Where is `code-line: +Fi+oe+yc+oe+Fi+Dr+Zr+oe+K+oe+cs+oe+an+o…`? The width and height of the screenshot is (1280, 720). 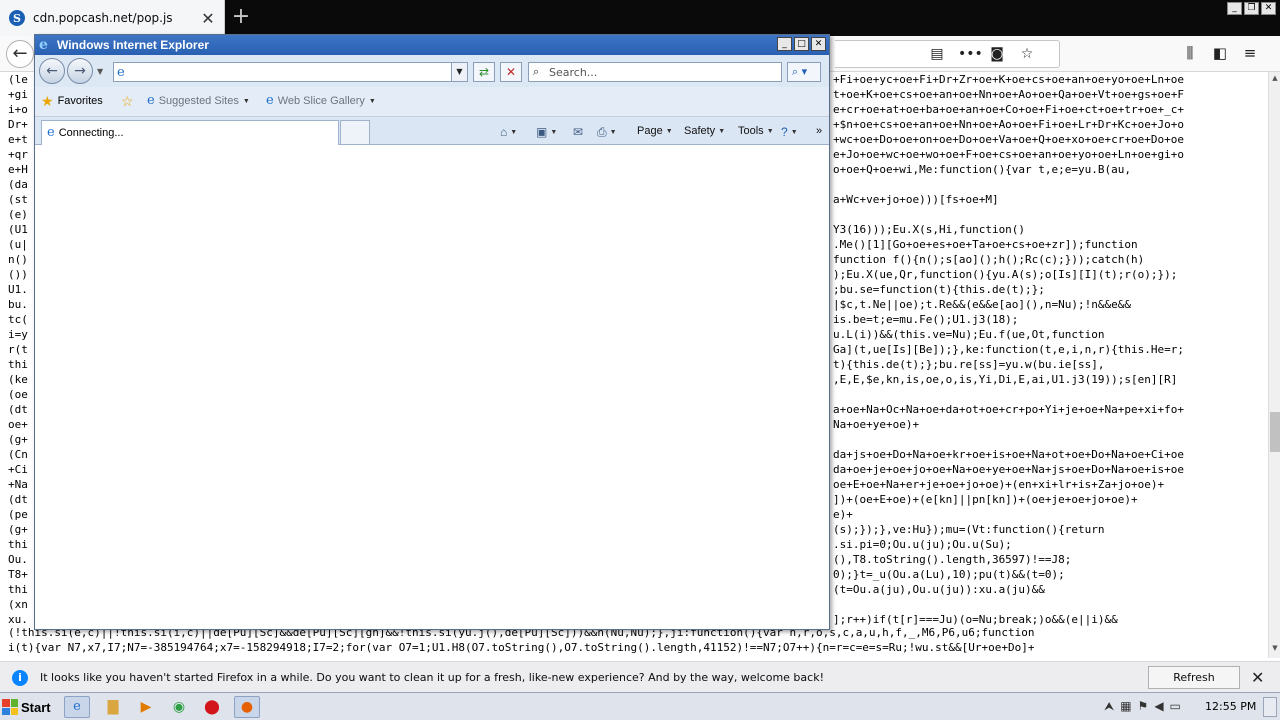 code-line: +Fi+oe+yc+oe+Fi+Dr+Zr+oe+K+oe+cs+oe+an+o… is located at coordinates (1008, 79).